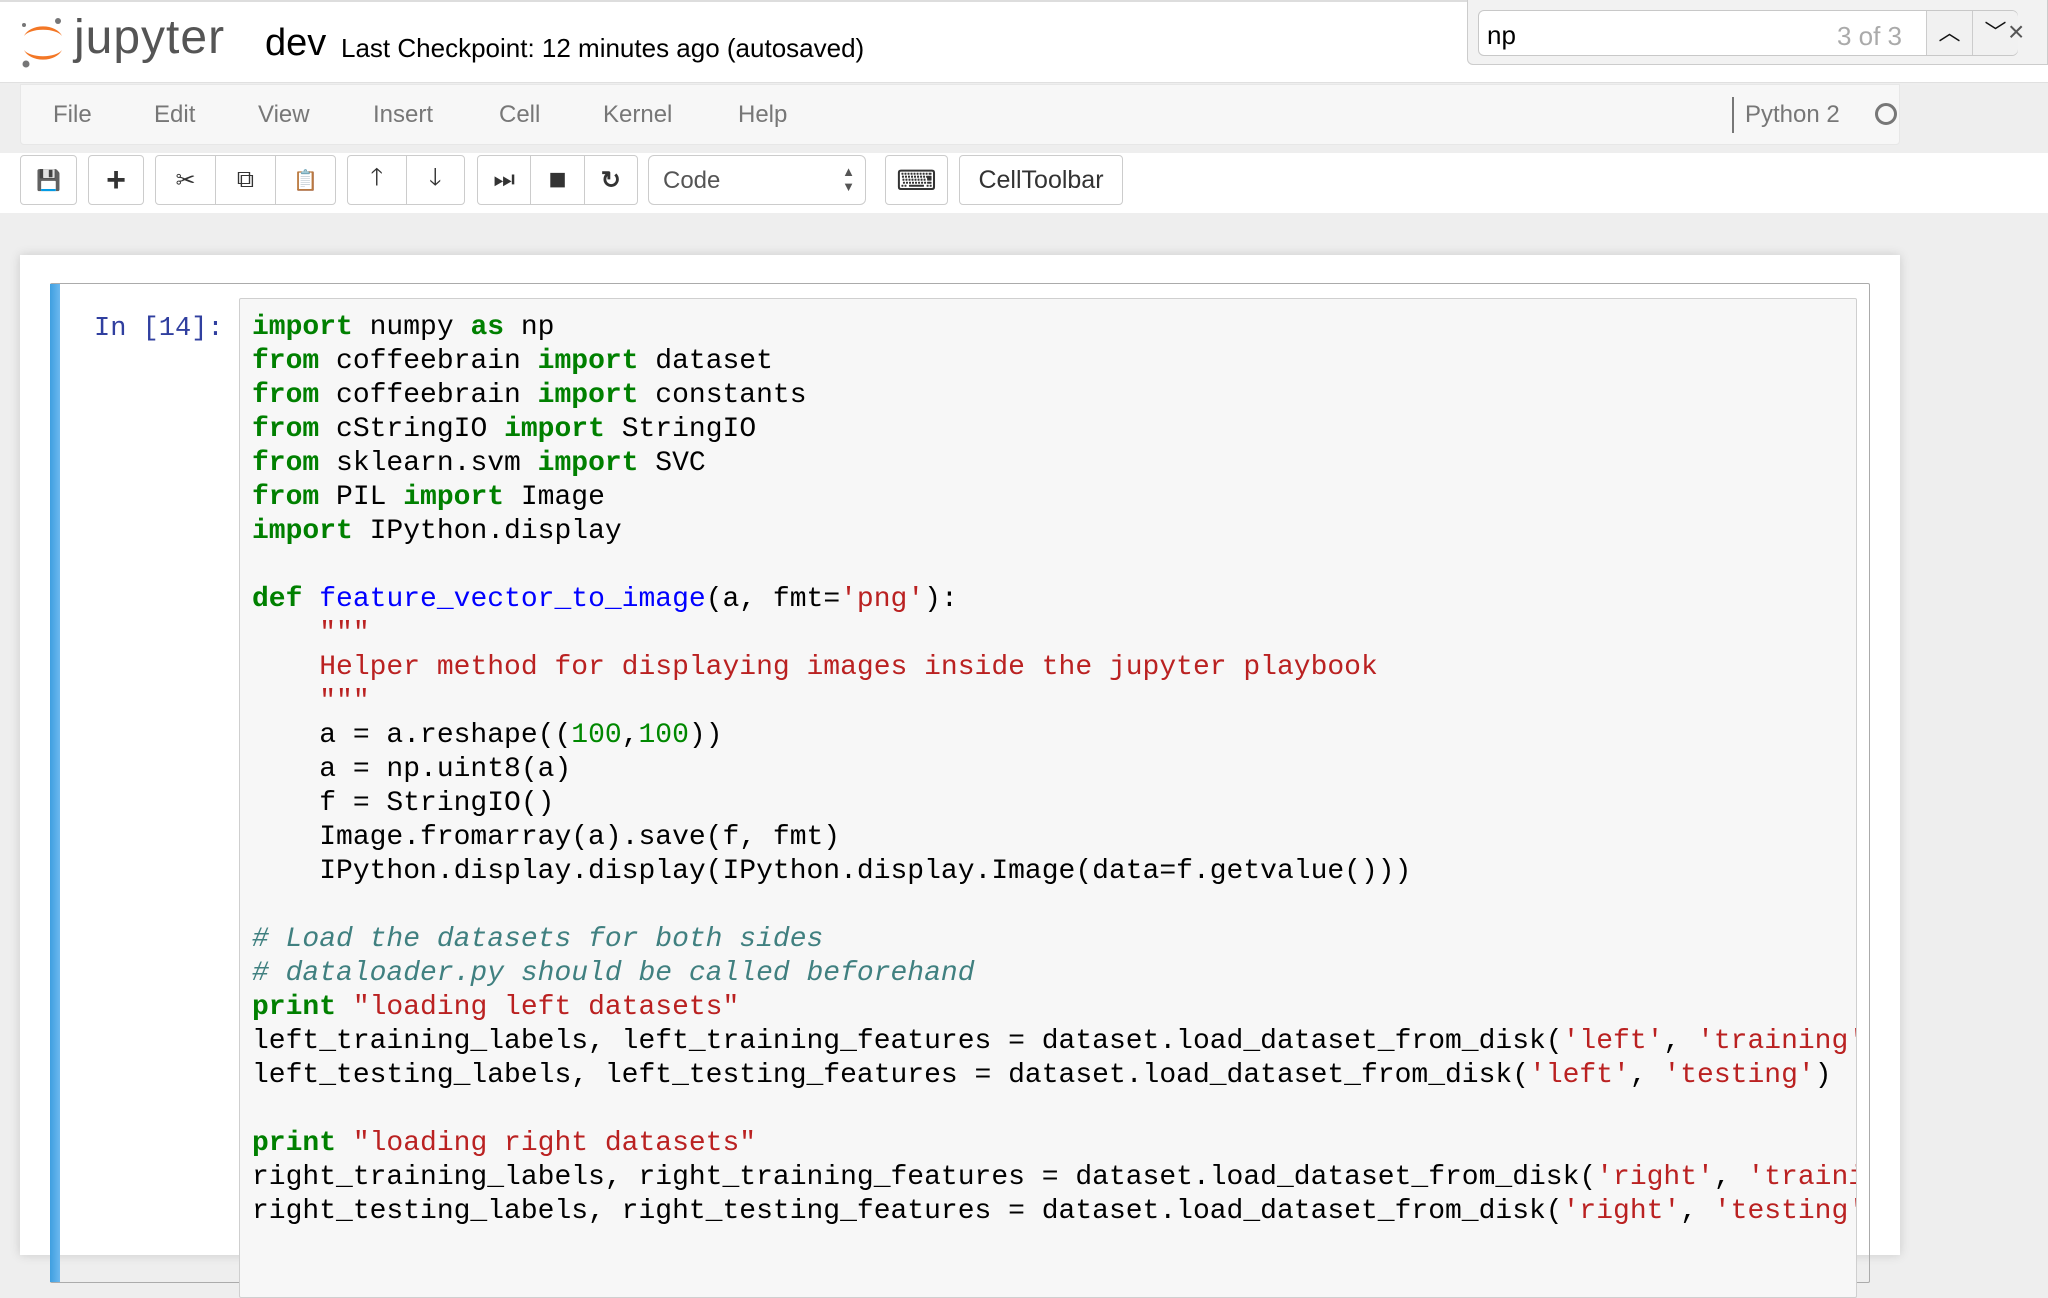 This screenshot has height=1298, width=2048. I want to click on run-button: ⏭, so click(505, 180).